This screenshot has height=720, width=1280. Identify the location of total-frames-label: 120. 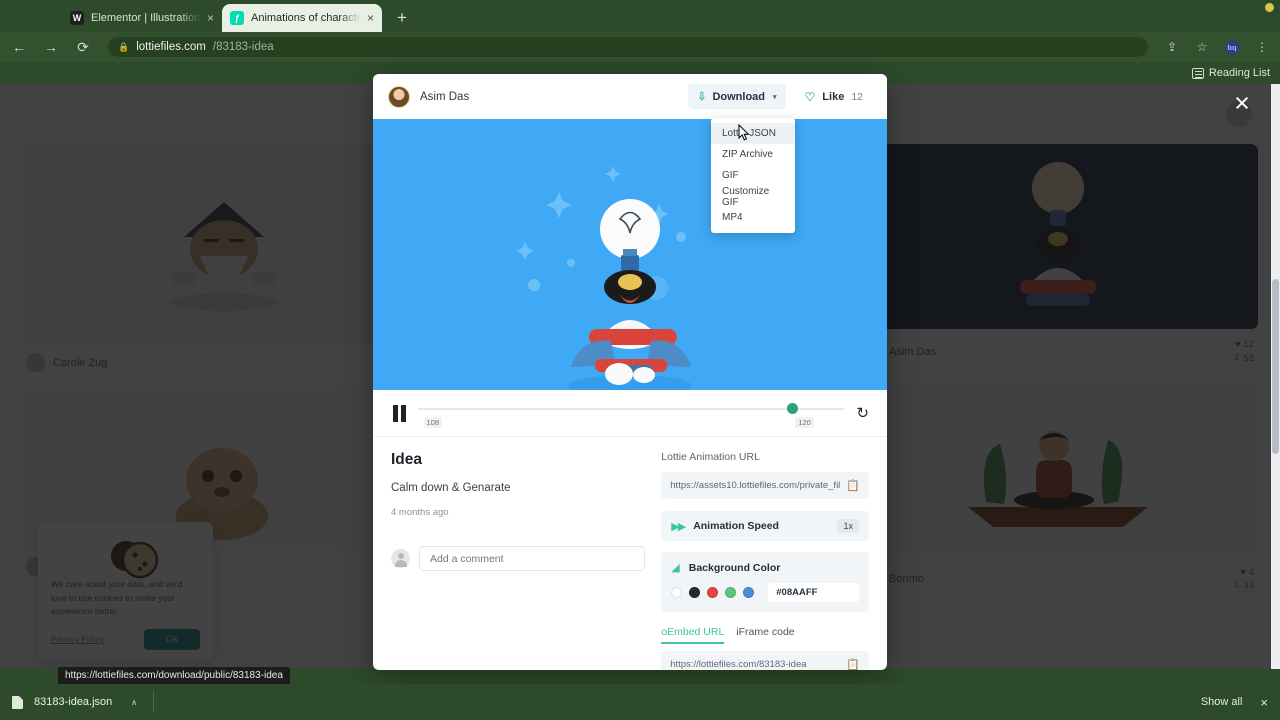
(804, 422).